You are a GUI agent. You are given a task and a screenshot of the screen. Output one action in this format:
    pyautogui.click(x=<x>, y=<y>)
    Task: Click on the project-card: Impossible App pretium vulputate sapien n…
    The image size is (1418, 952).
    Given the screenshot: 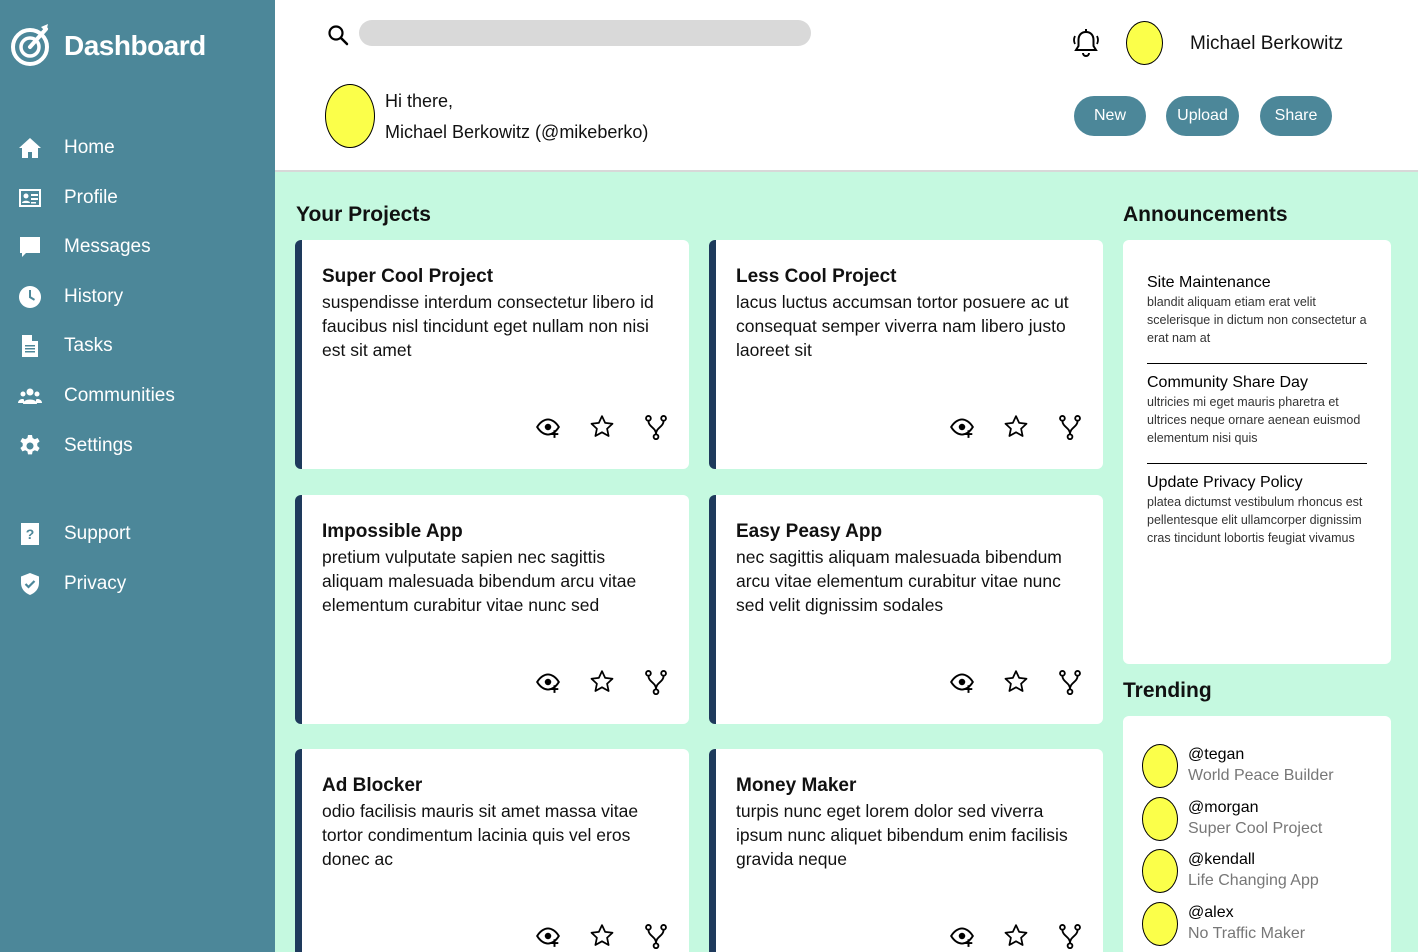 What is the action you would take?
    pyautogui.click(x=492, y=609)
    